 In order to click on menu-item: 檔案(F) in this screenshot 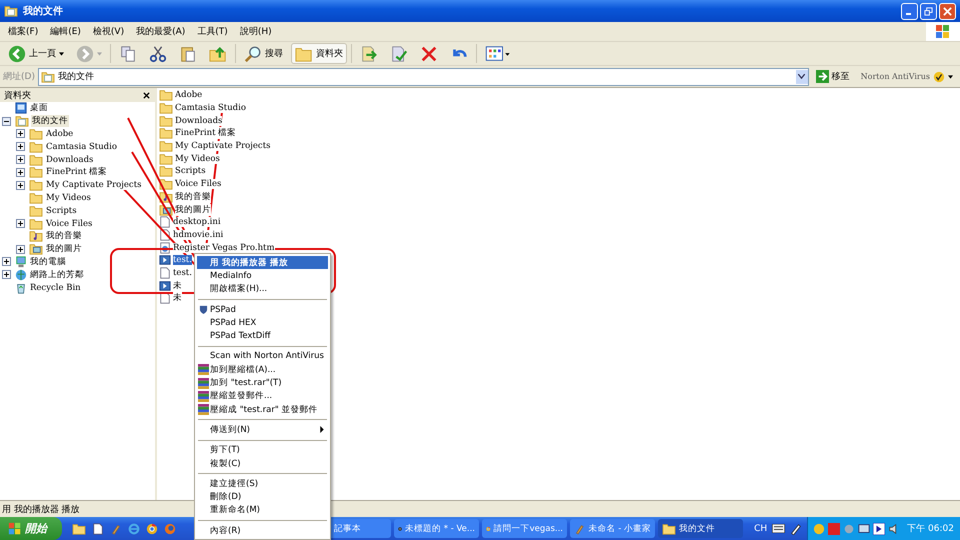, I will do `click(23, 31)`.